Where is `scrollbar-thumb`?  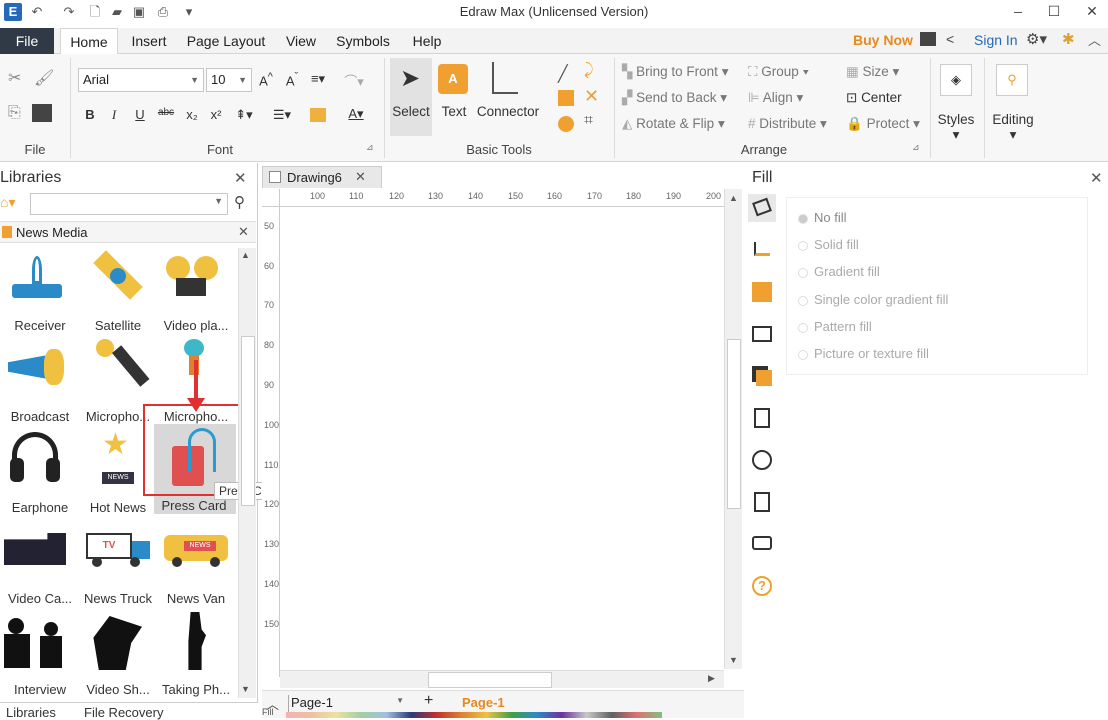 scrollbar-thumb is located at coordinates (248, 421).